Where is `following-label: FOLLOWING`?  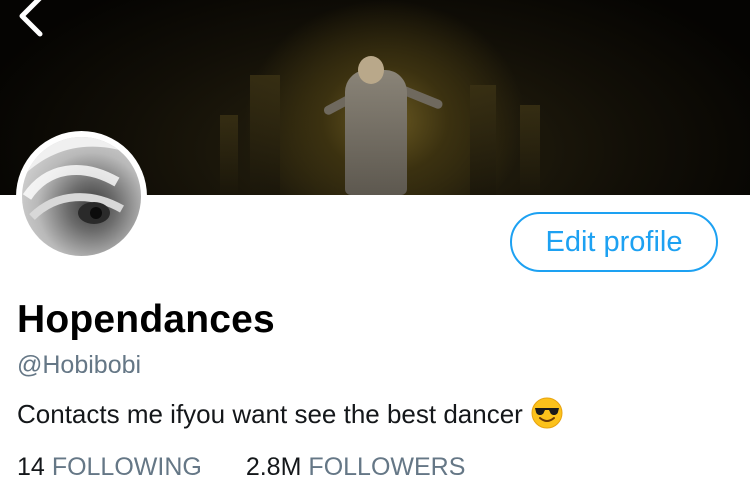
following-label: FOLLOWING is located at coordinates (126, 467).